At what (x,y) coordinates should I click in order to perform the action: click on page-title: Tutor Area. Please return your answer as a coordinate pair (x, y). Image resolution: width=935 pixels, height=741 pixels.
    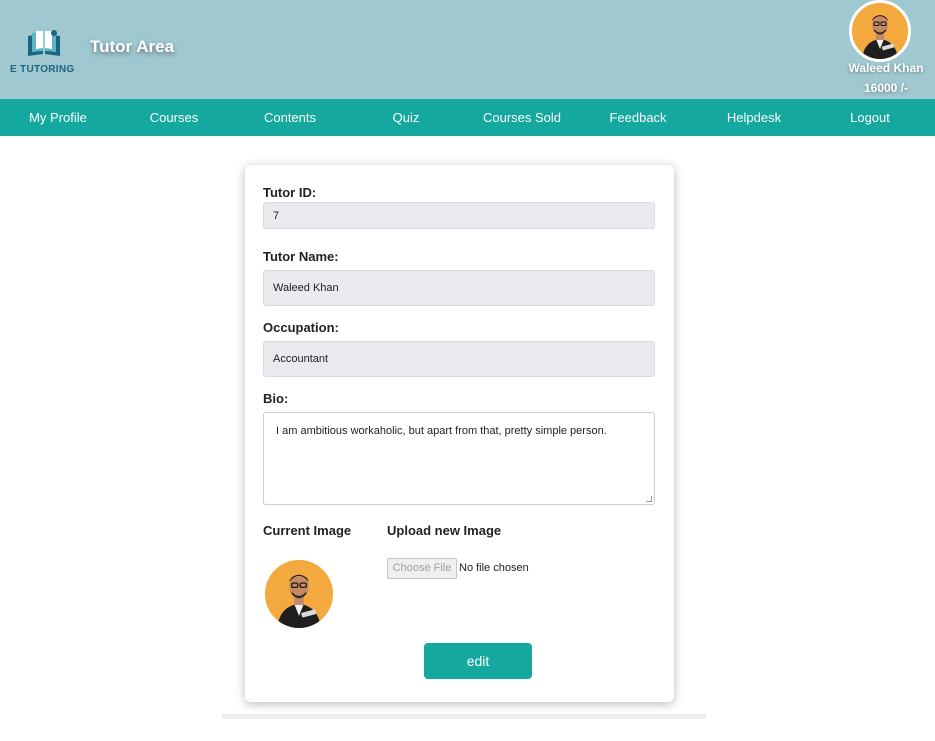
    Looking at the image, I should click on (132, 46).